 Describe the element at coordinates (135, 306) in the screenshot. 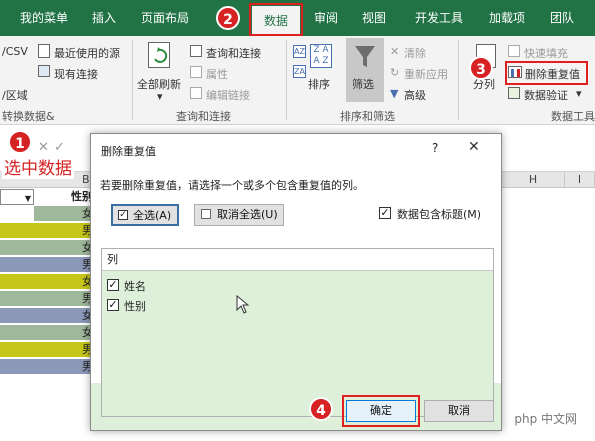

I see `column-label-gender: 性别` at that location.